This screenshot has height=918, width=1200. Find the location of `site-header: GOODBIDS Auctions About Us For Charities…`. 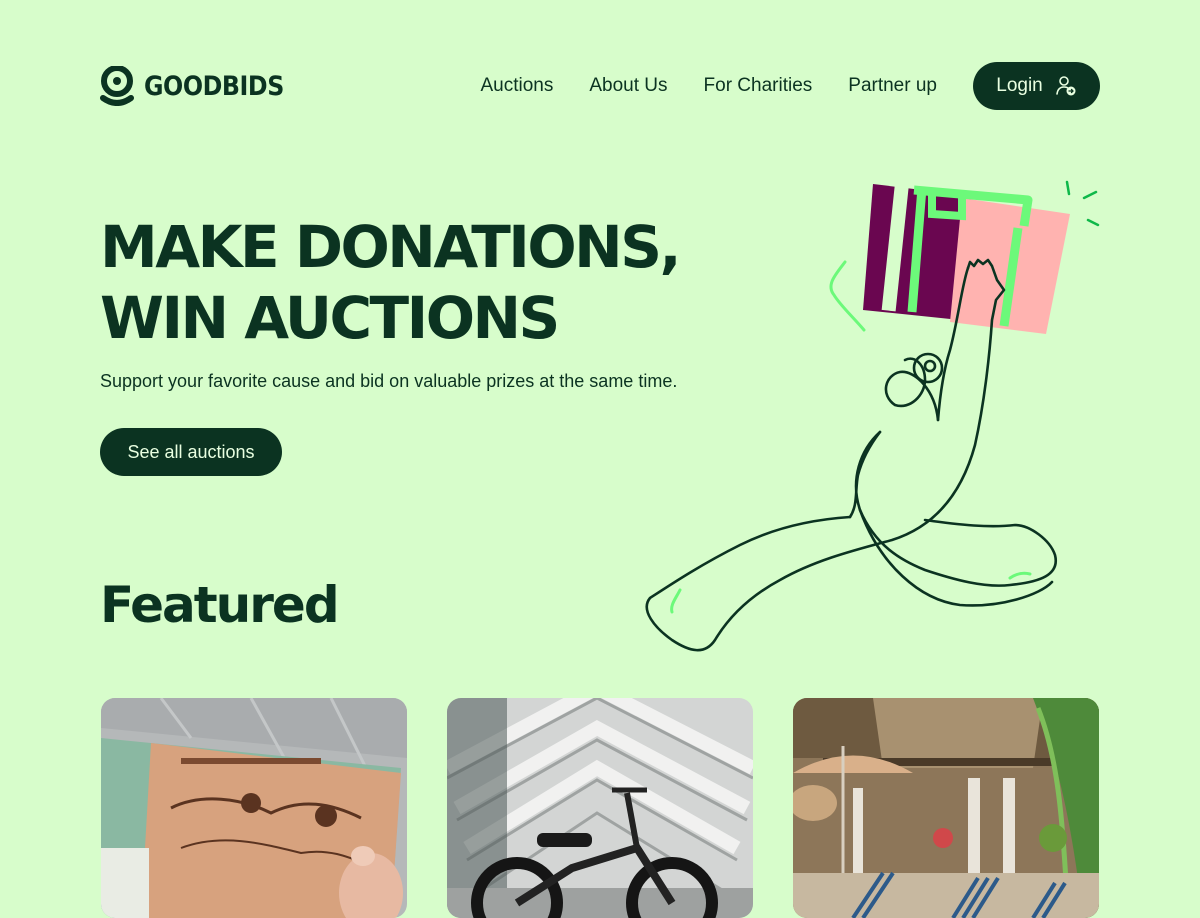

site-header: GOODBIDS Auctions About Us For Charities… is located at coordinates (600, 86).